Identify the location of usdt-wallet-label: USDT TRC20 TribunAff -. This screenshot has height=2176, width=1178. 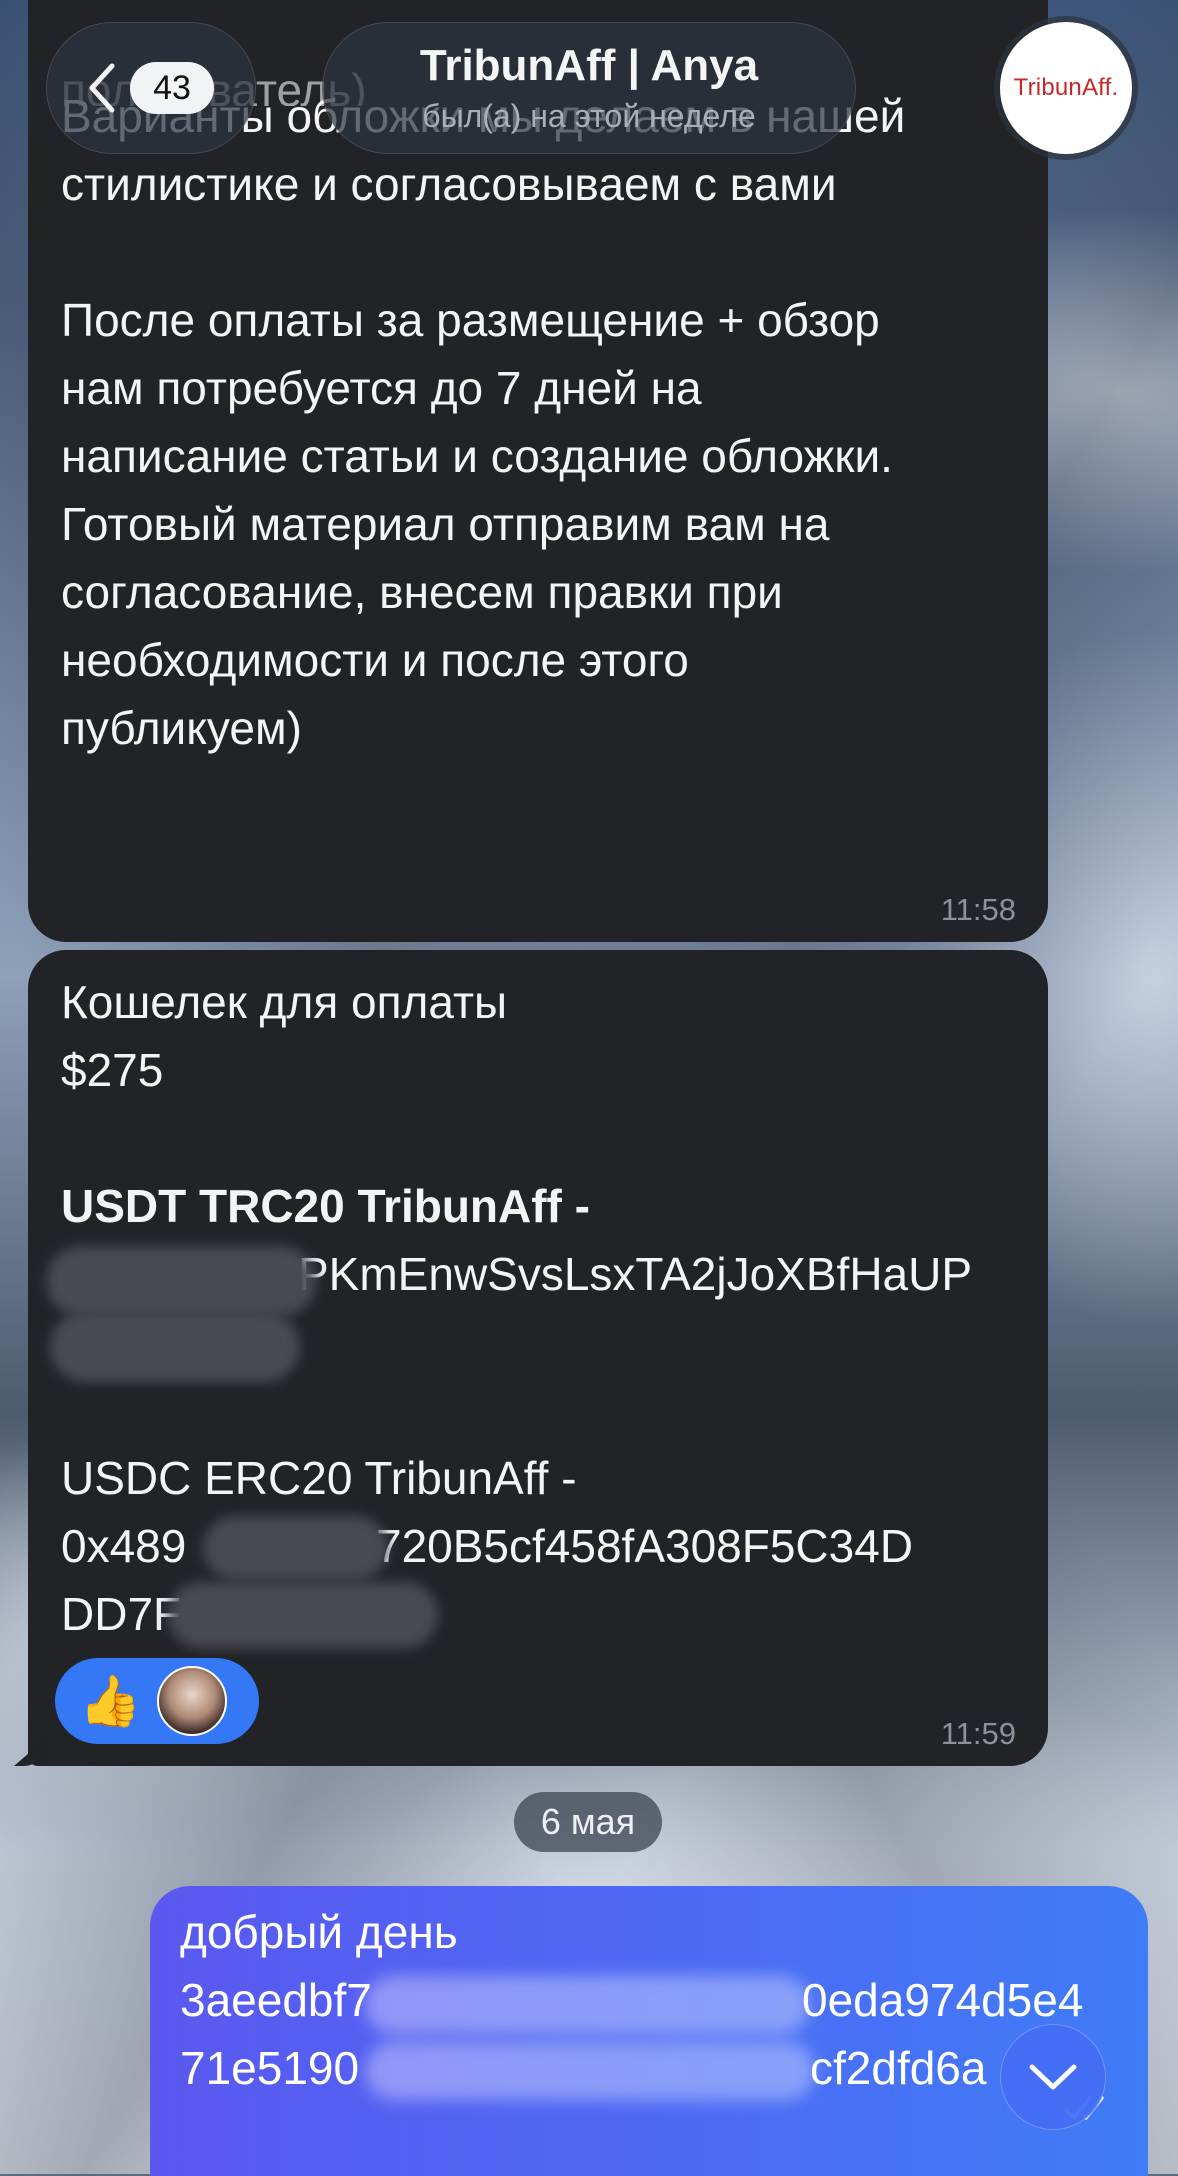
(325, 1206).